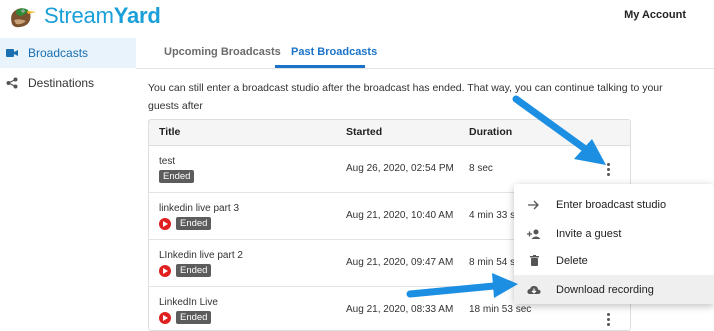 The height and width of the screenshot is (331, 714). Describe the element at coordinates (400, 262) in the screenshot. I see `started-cell: Aug 21, 2020, 09:47 AM` at that location.